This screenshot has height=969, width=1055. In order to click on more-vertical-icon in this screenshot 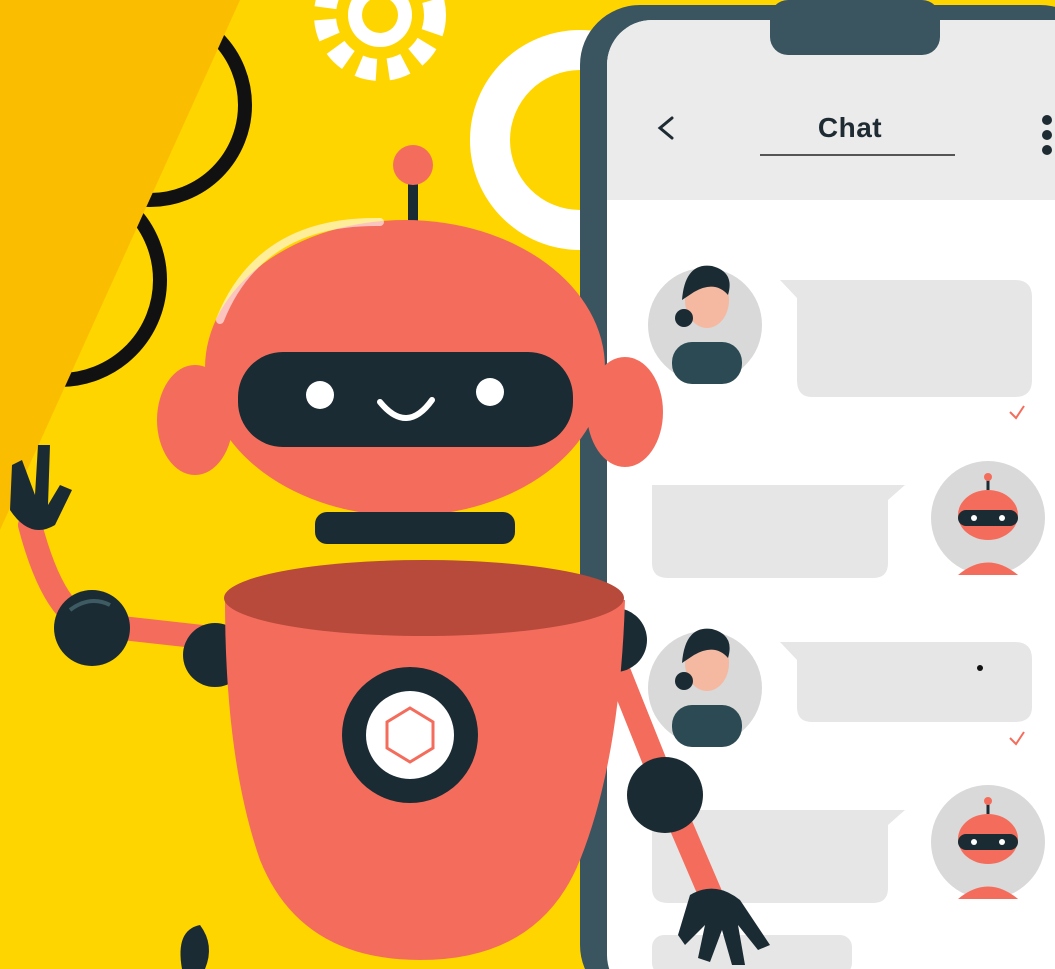, I will do `click(1047, 135)`.